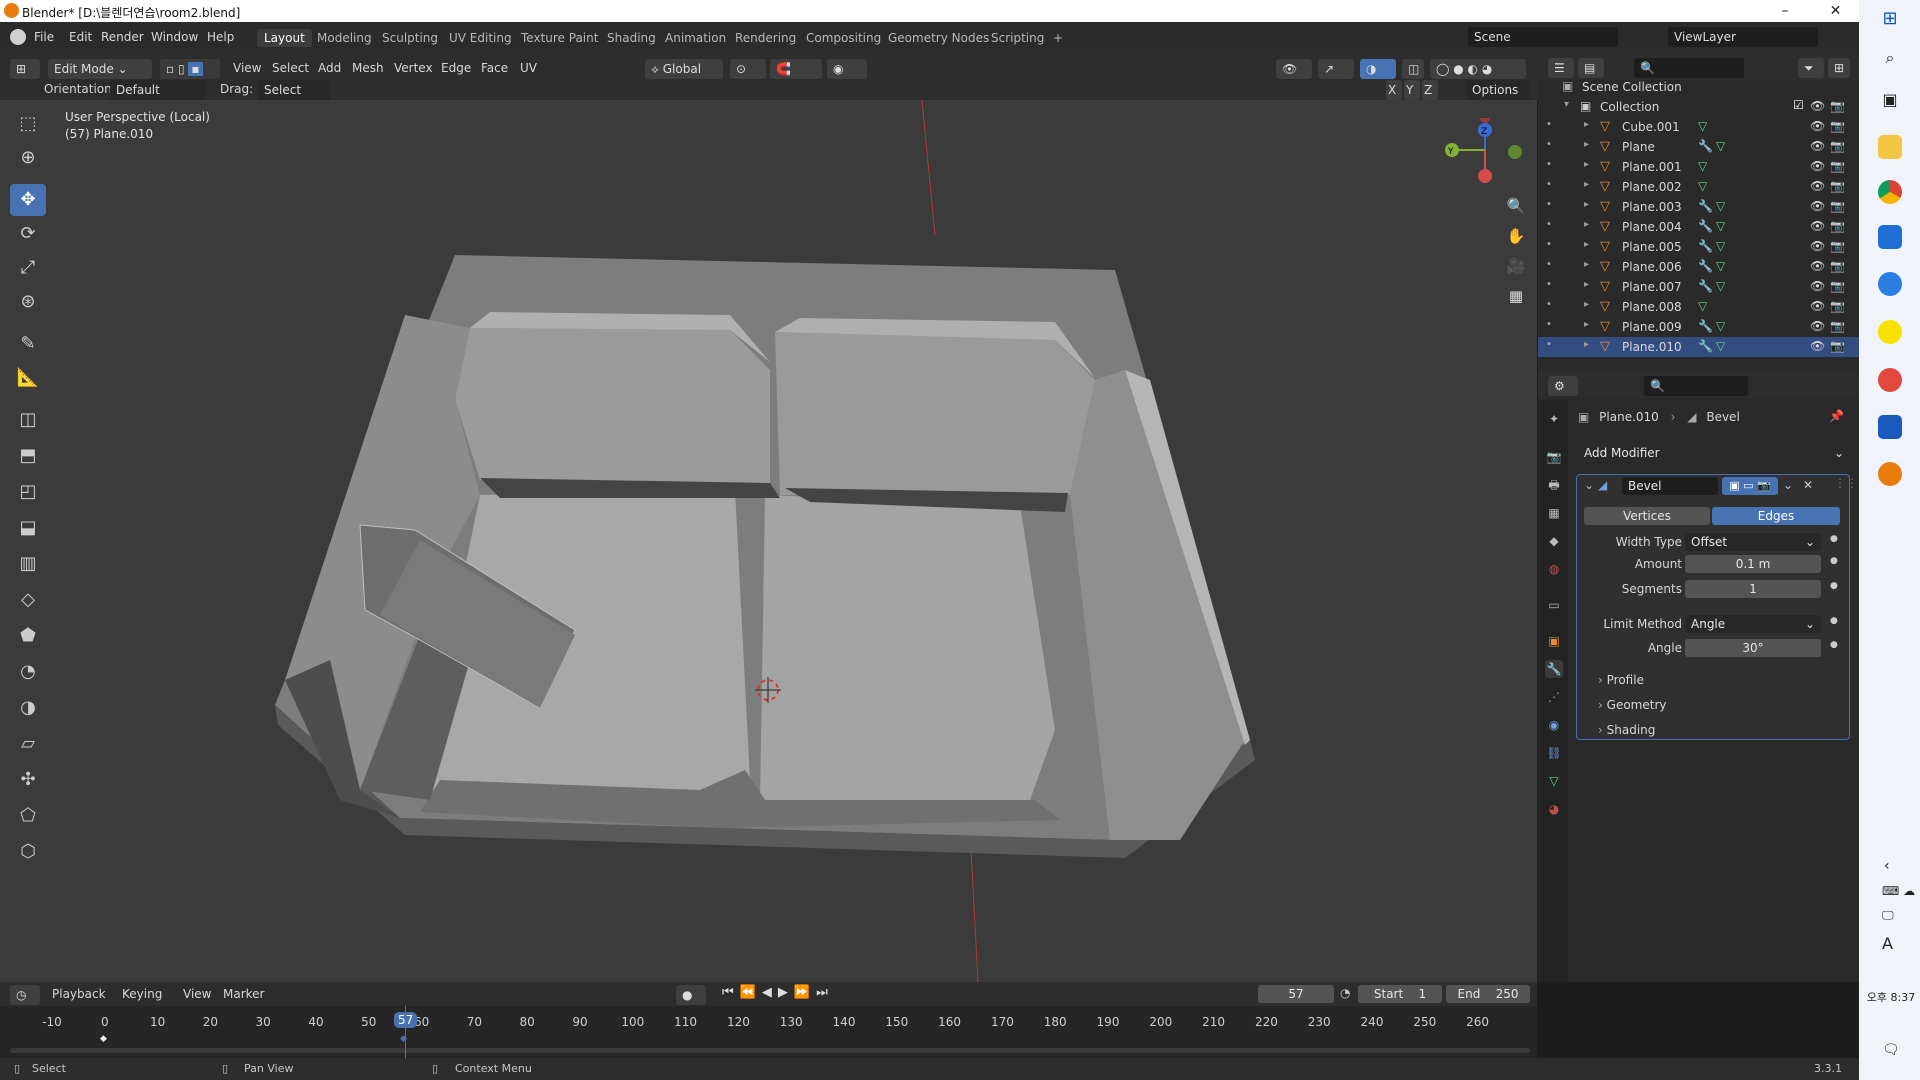 The image size is (1920, 1080). Describe the element at coordinates (1554, 641) in the screenshot. I see `object-tab-icon: ▣` at that location.